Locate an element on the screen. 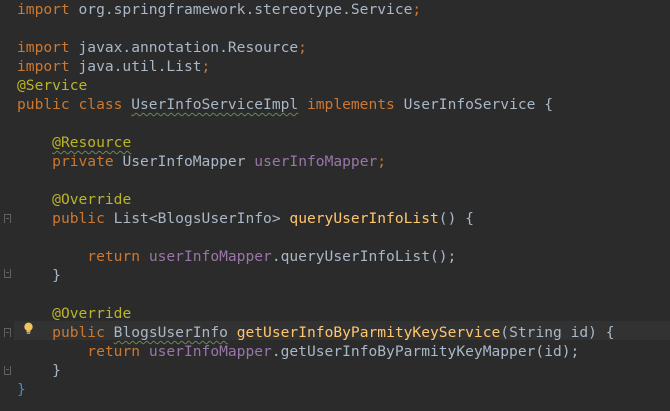 The width and height of the screenshot is (670, 411). annotation: @Service is located at coordinates (52, 85).